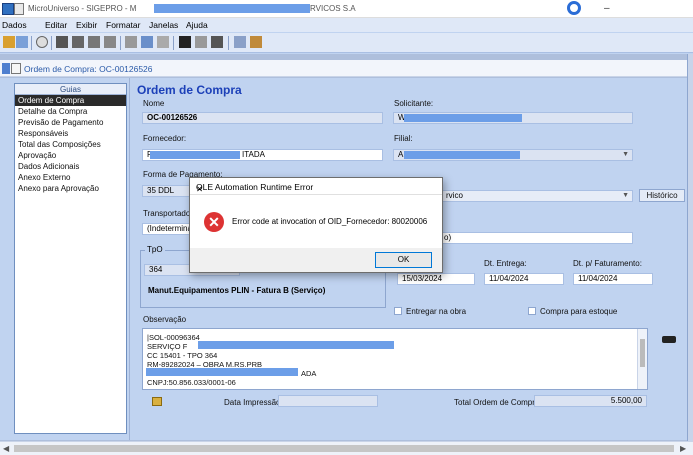  What do you see at coordinates (70, 122) in the screenshot?
I see `guia-previsao-de-pagamento: Previsão de Pagamento` at bounding box center [70, 122].